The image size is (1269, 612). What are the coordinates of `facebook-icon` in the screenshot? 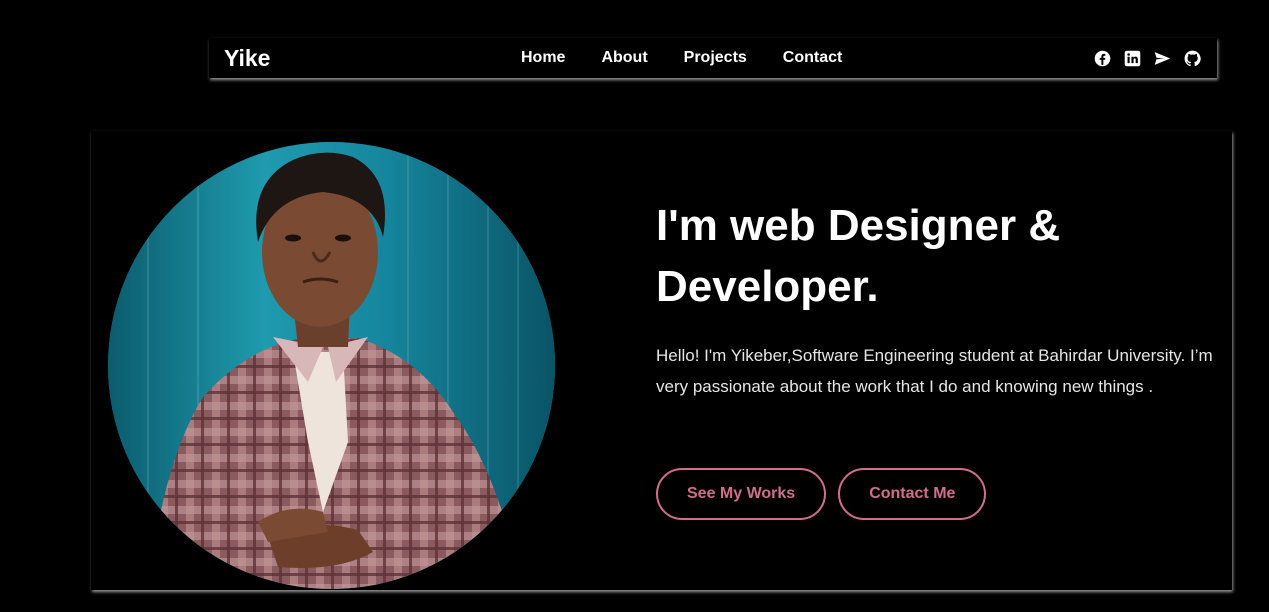 It's located at (1102, 58).